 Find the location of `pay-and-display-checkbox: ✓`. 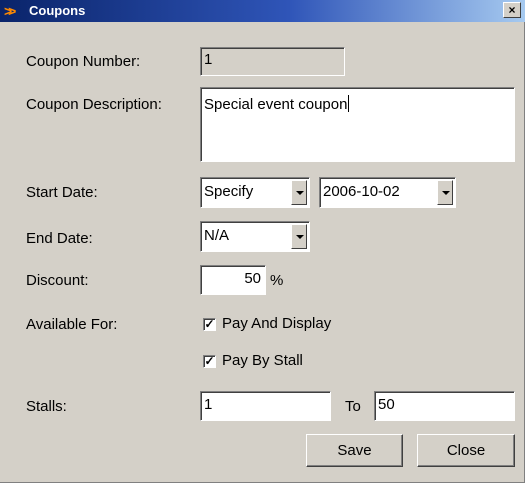

pay-and-display-checkbox: ✓ is located at coordinates (209, 324).